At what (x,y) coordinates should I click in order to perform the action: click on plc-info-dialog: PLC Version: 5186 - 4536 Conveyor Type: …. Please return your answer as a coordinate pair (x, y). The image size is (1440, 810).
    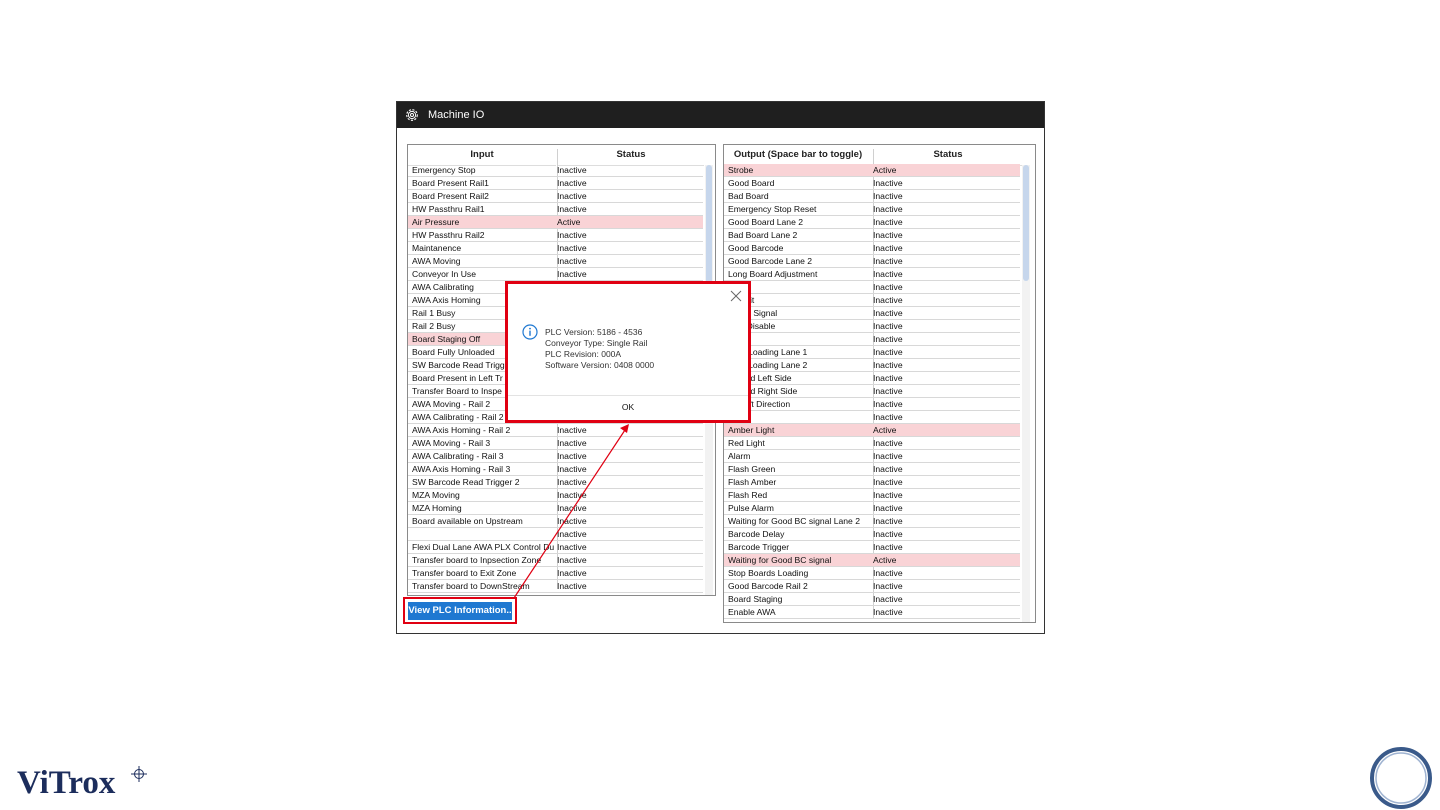
    Looking at the image, I should click on (628, 352).